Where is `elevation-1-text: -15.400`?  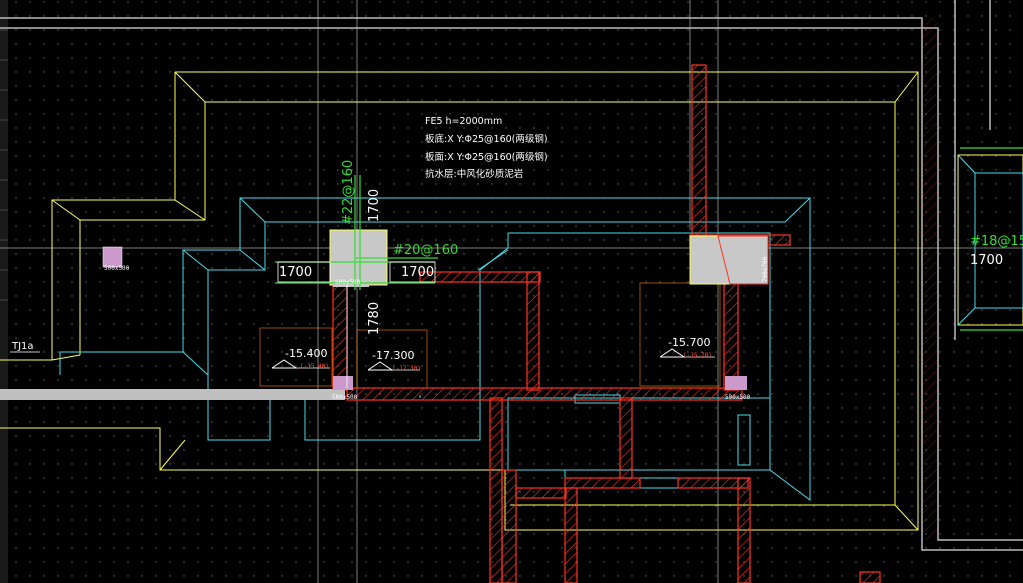
elevation-1-text: -15.400 is located at coordinates (306, 353).